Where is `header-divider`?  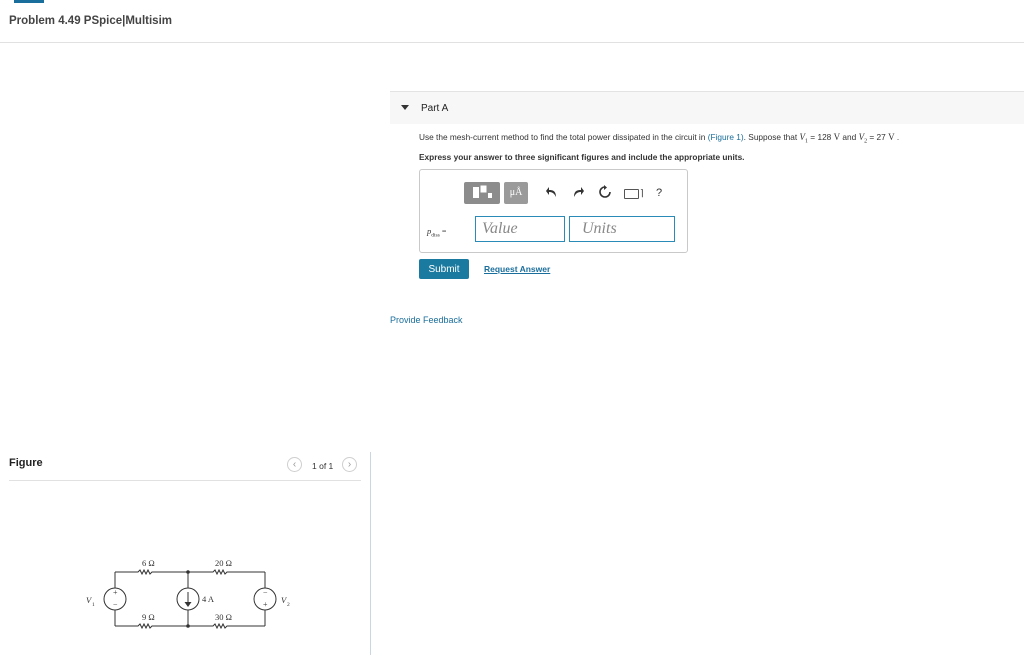 header-divider is located at coordinates (512, 42).